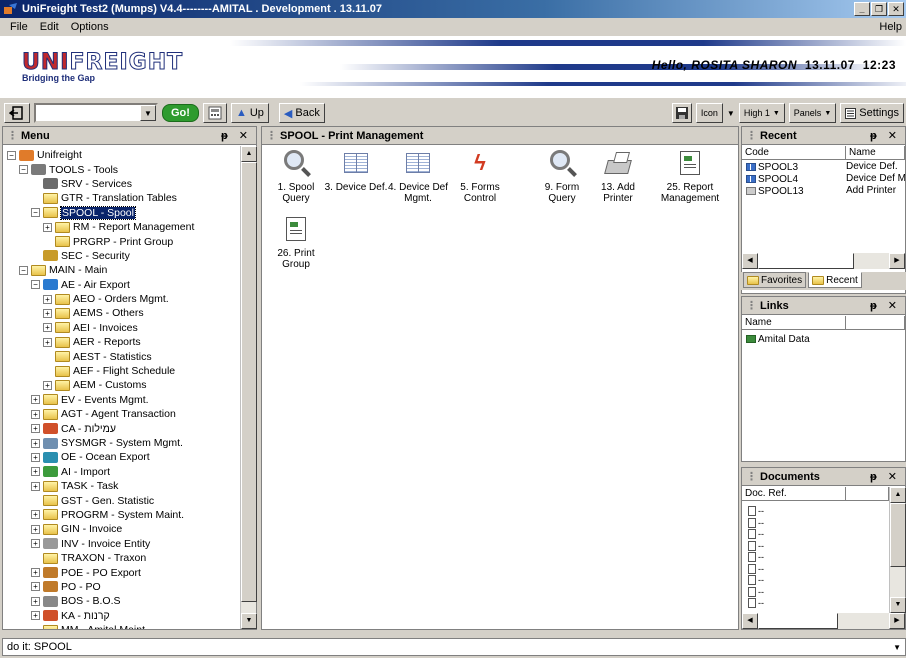 This screenshot has width=906, height=658. Describe the element at coordinates (301, 113) in the screenshot. I see `back-button: ◀ Back` at that location.